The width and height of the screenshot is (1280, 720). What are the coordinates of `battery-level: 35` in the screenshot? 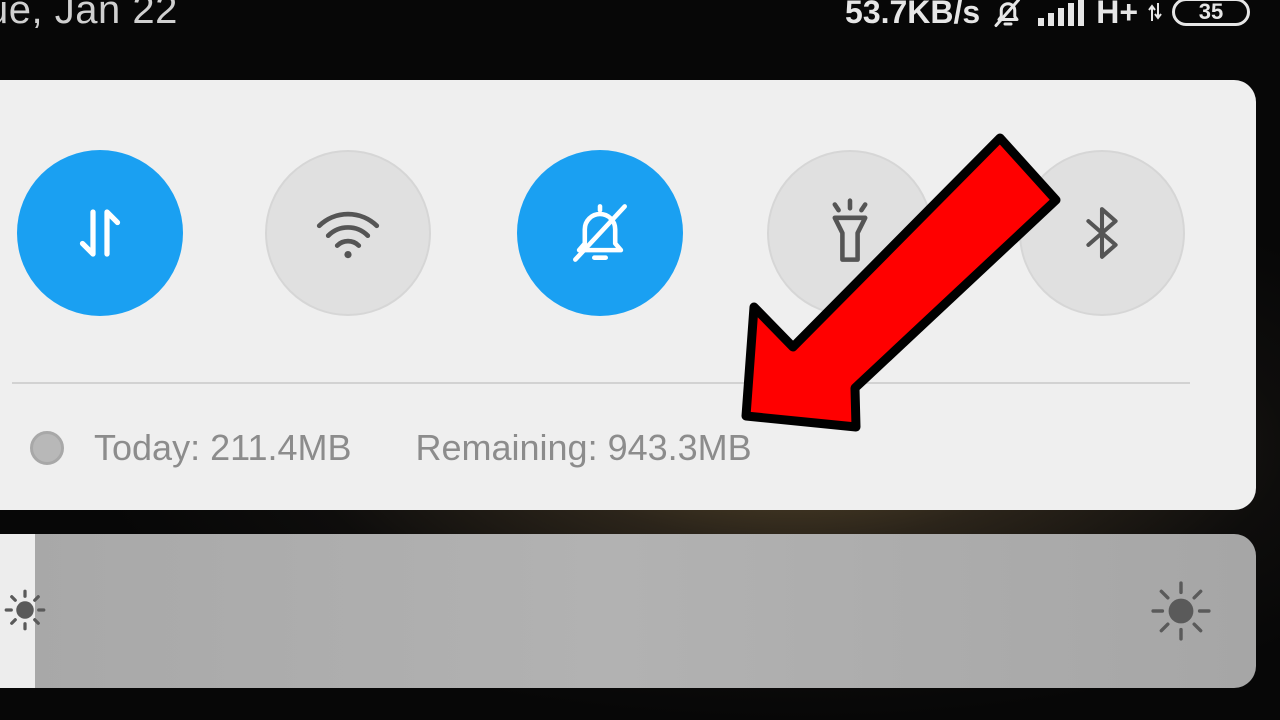 It's located at (1211, 12).